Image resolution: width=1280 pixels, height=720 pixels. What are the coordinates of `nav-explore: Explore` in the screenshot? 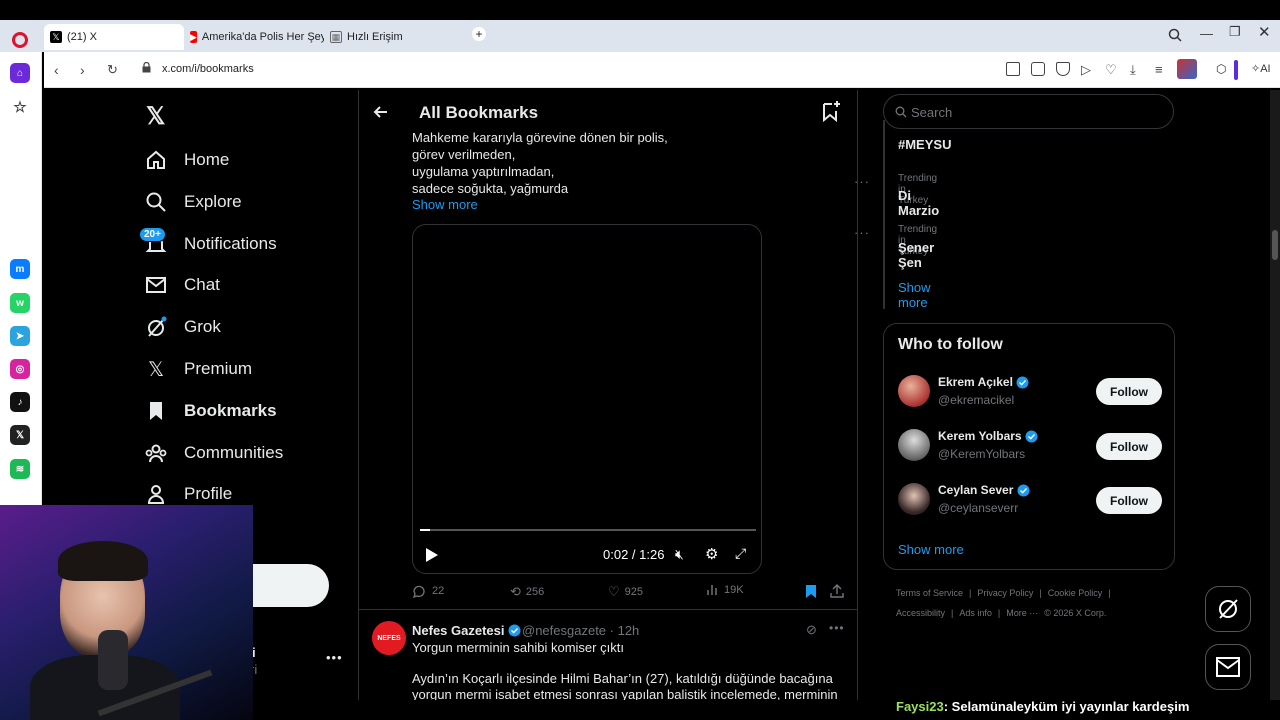 It's located at (193, 202).